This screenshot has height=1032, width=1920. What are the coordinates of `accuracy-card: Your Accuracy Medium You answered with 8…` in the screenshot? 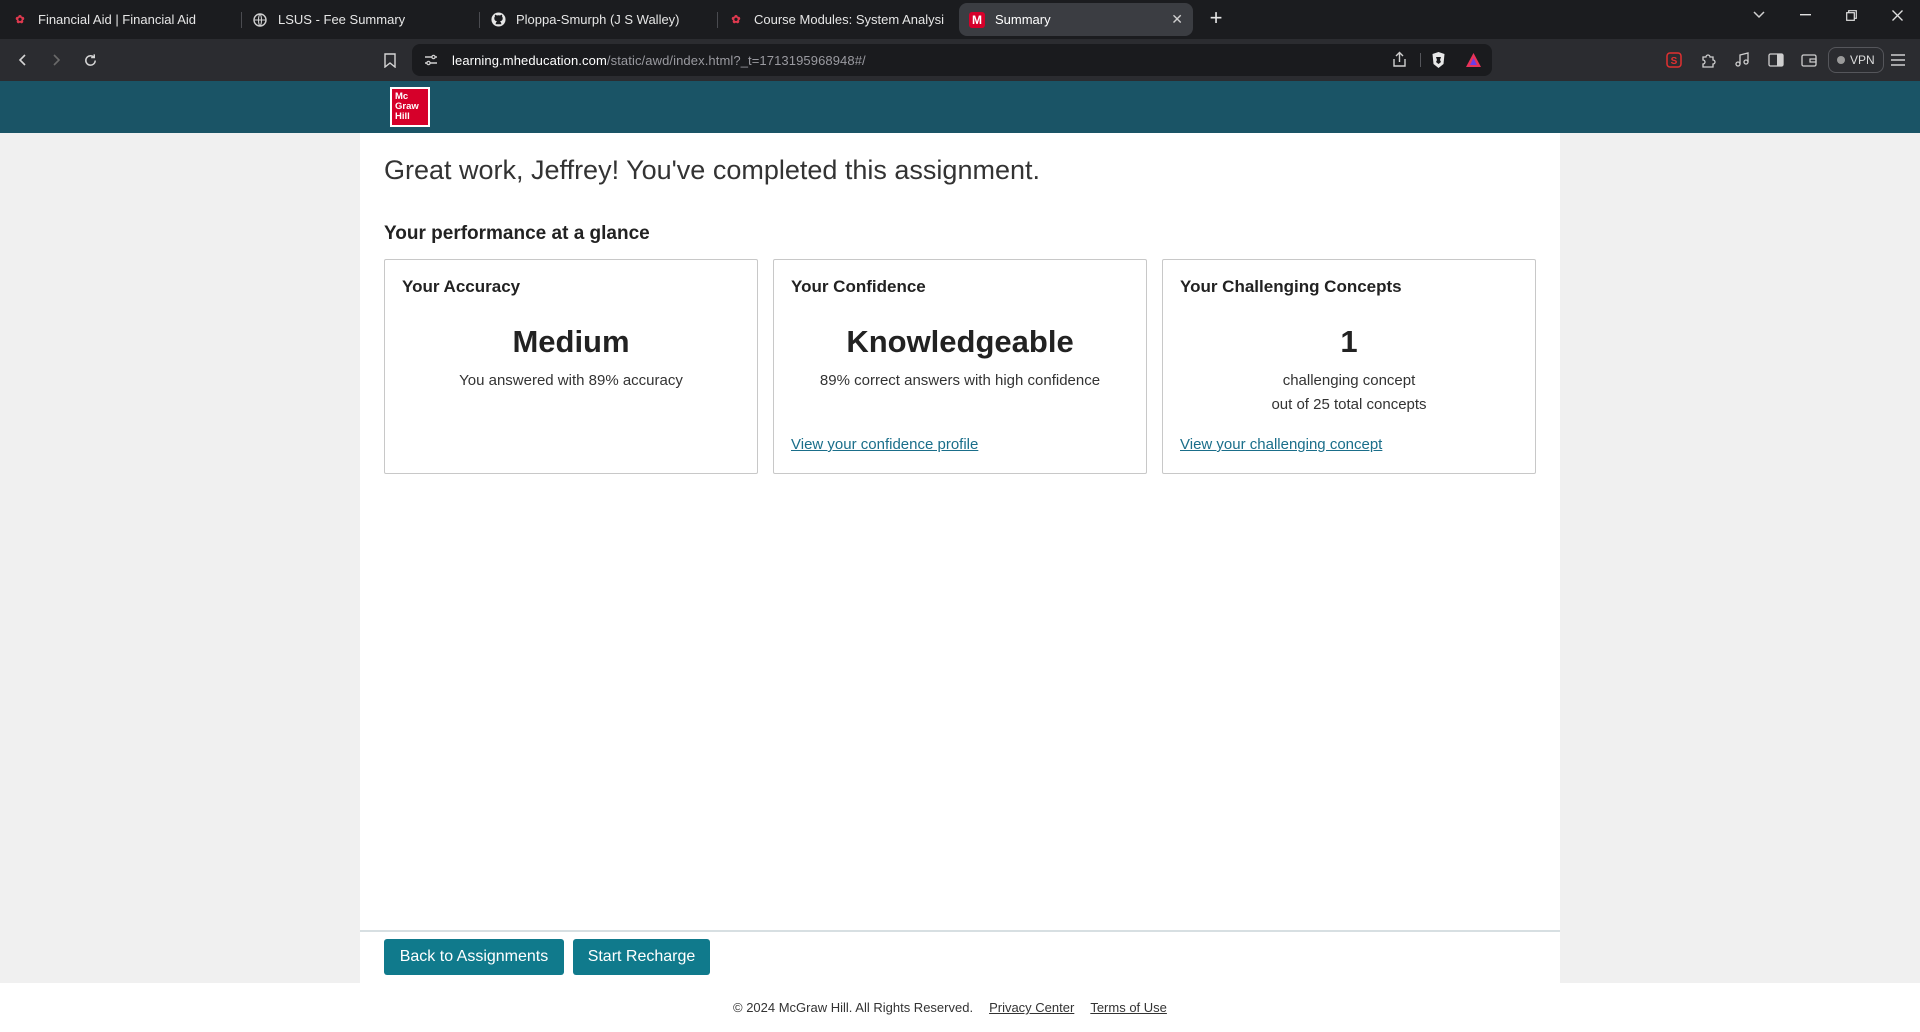 It's located at (571, 366).